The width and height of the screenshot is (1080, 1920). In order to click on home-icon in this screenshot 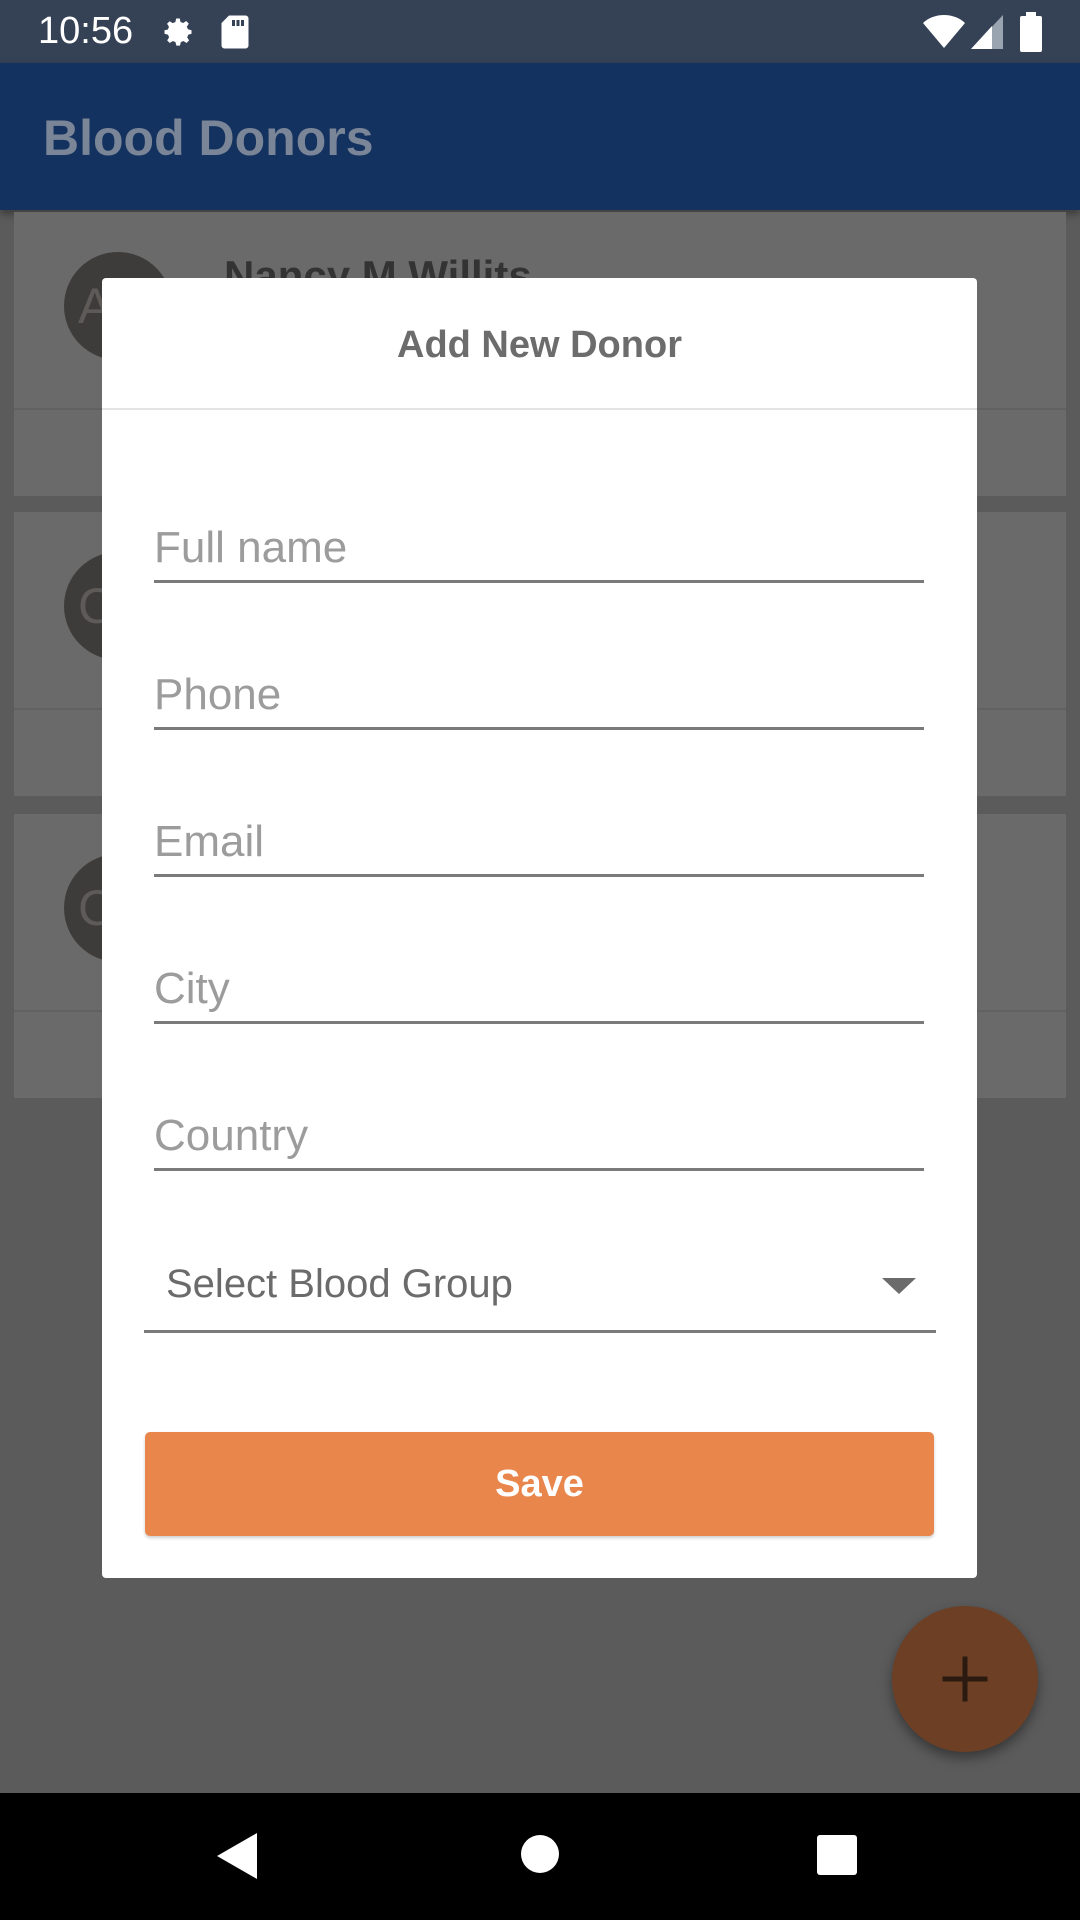, I will do `click(540, 1856)`.